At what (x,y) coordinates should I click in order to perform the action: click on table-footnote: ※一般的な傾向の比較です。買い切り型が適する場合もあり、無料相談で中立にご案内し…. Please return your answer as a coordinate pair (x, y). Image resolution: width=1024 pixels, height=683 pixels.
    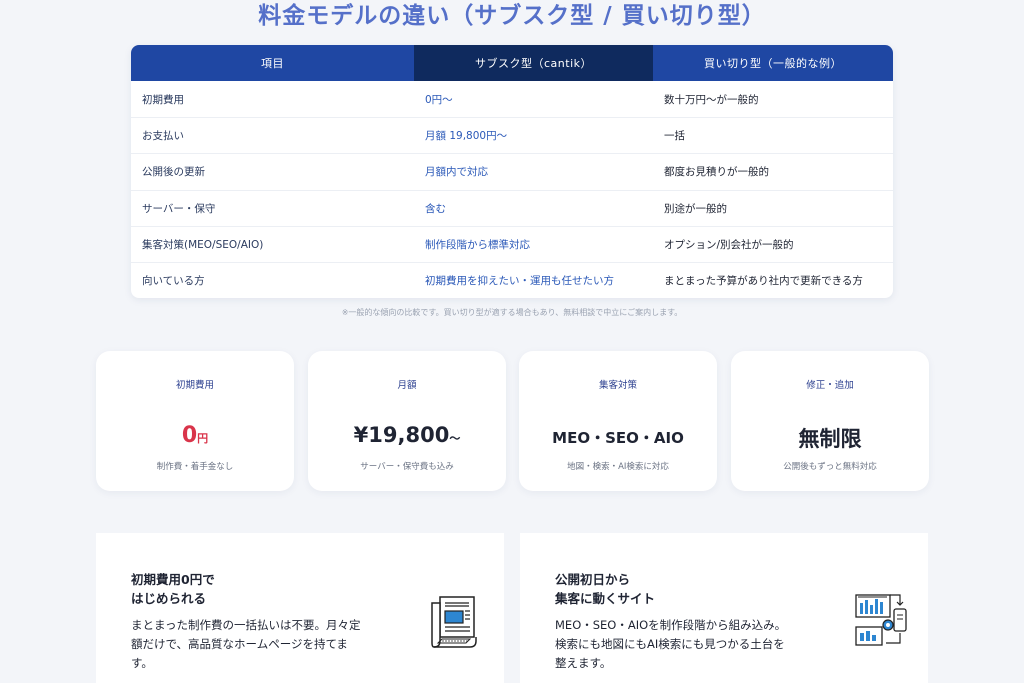
    Looking at the image, I should click on (512, 312).